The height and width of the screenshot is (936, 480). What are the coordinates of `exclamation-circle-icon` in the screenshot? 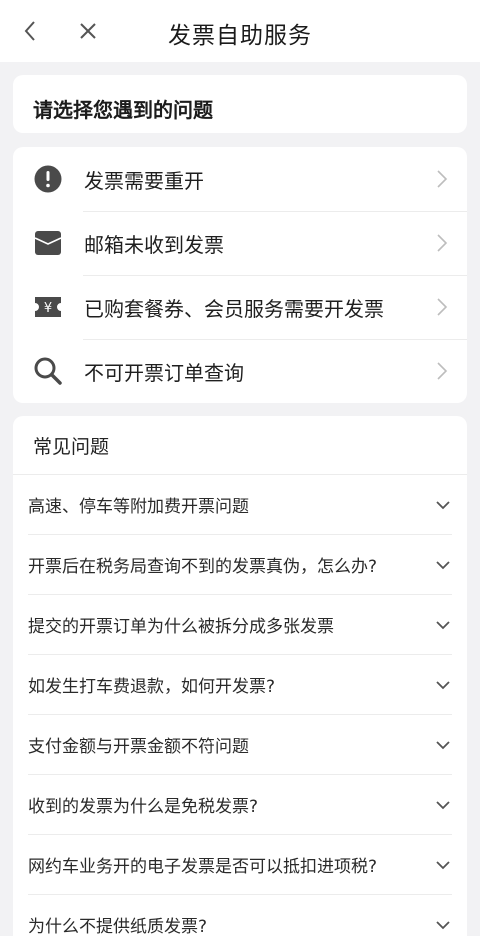 It's located at (48, 179).